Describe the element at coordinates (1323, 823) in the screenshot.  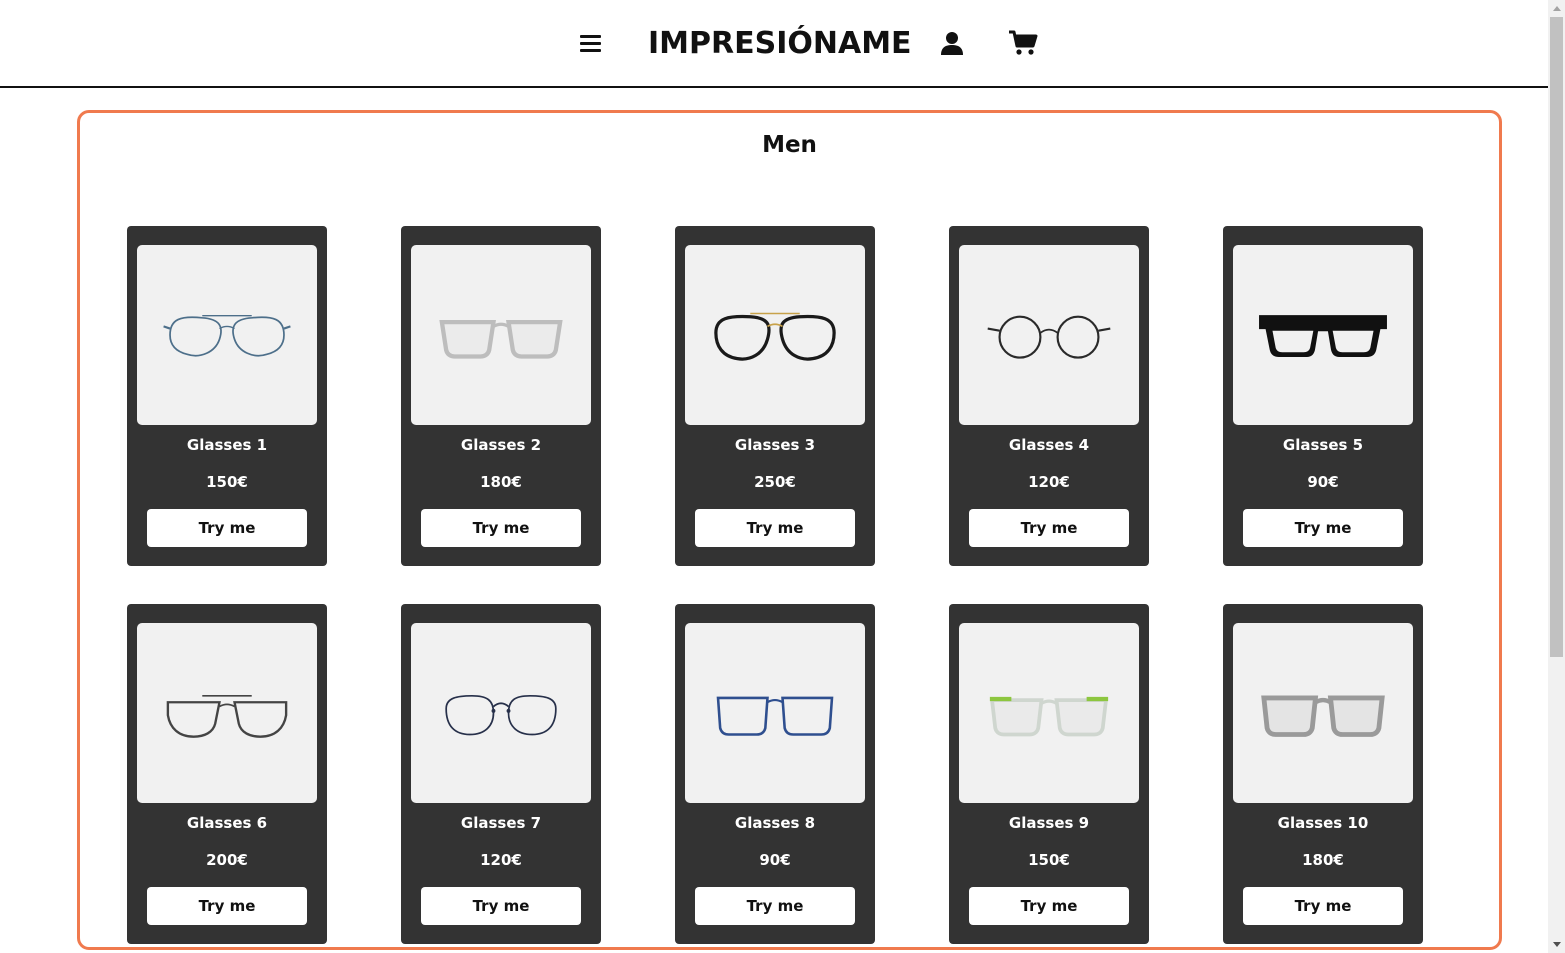
I see `product-name: Glasses 10` at that location.